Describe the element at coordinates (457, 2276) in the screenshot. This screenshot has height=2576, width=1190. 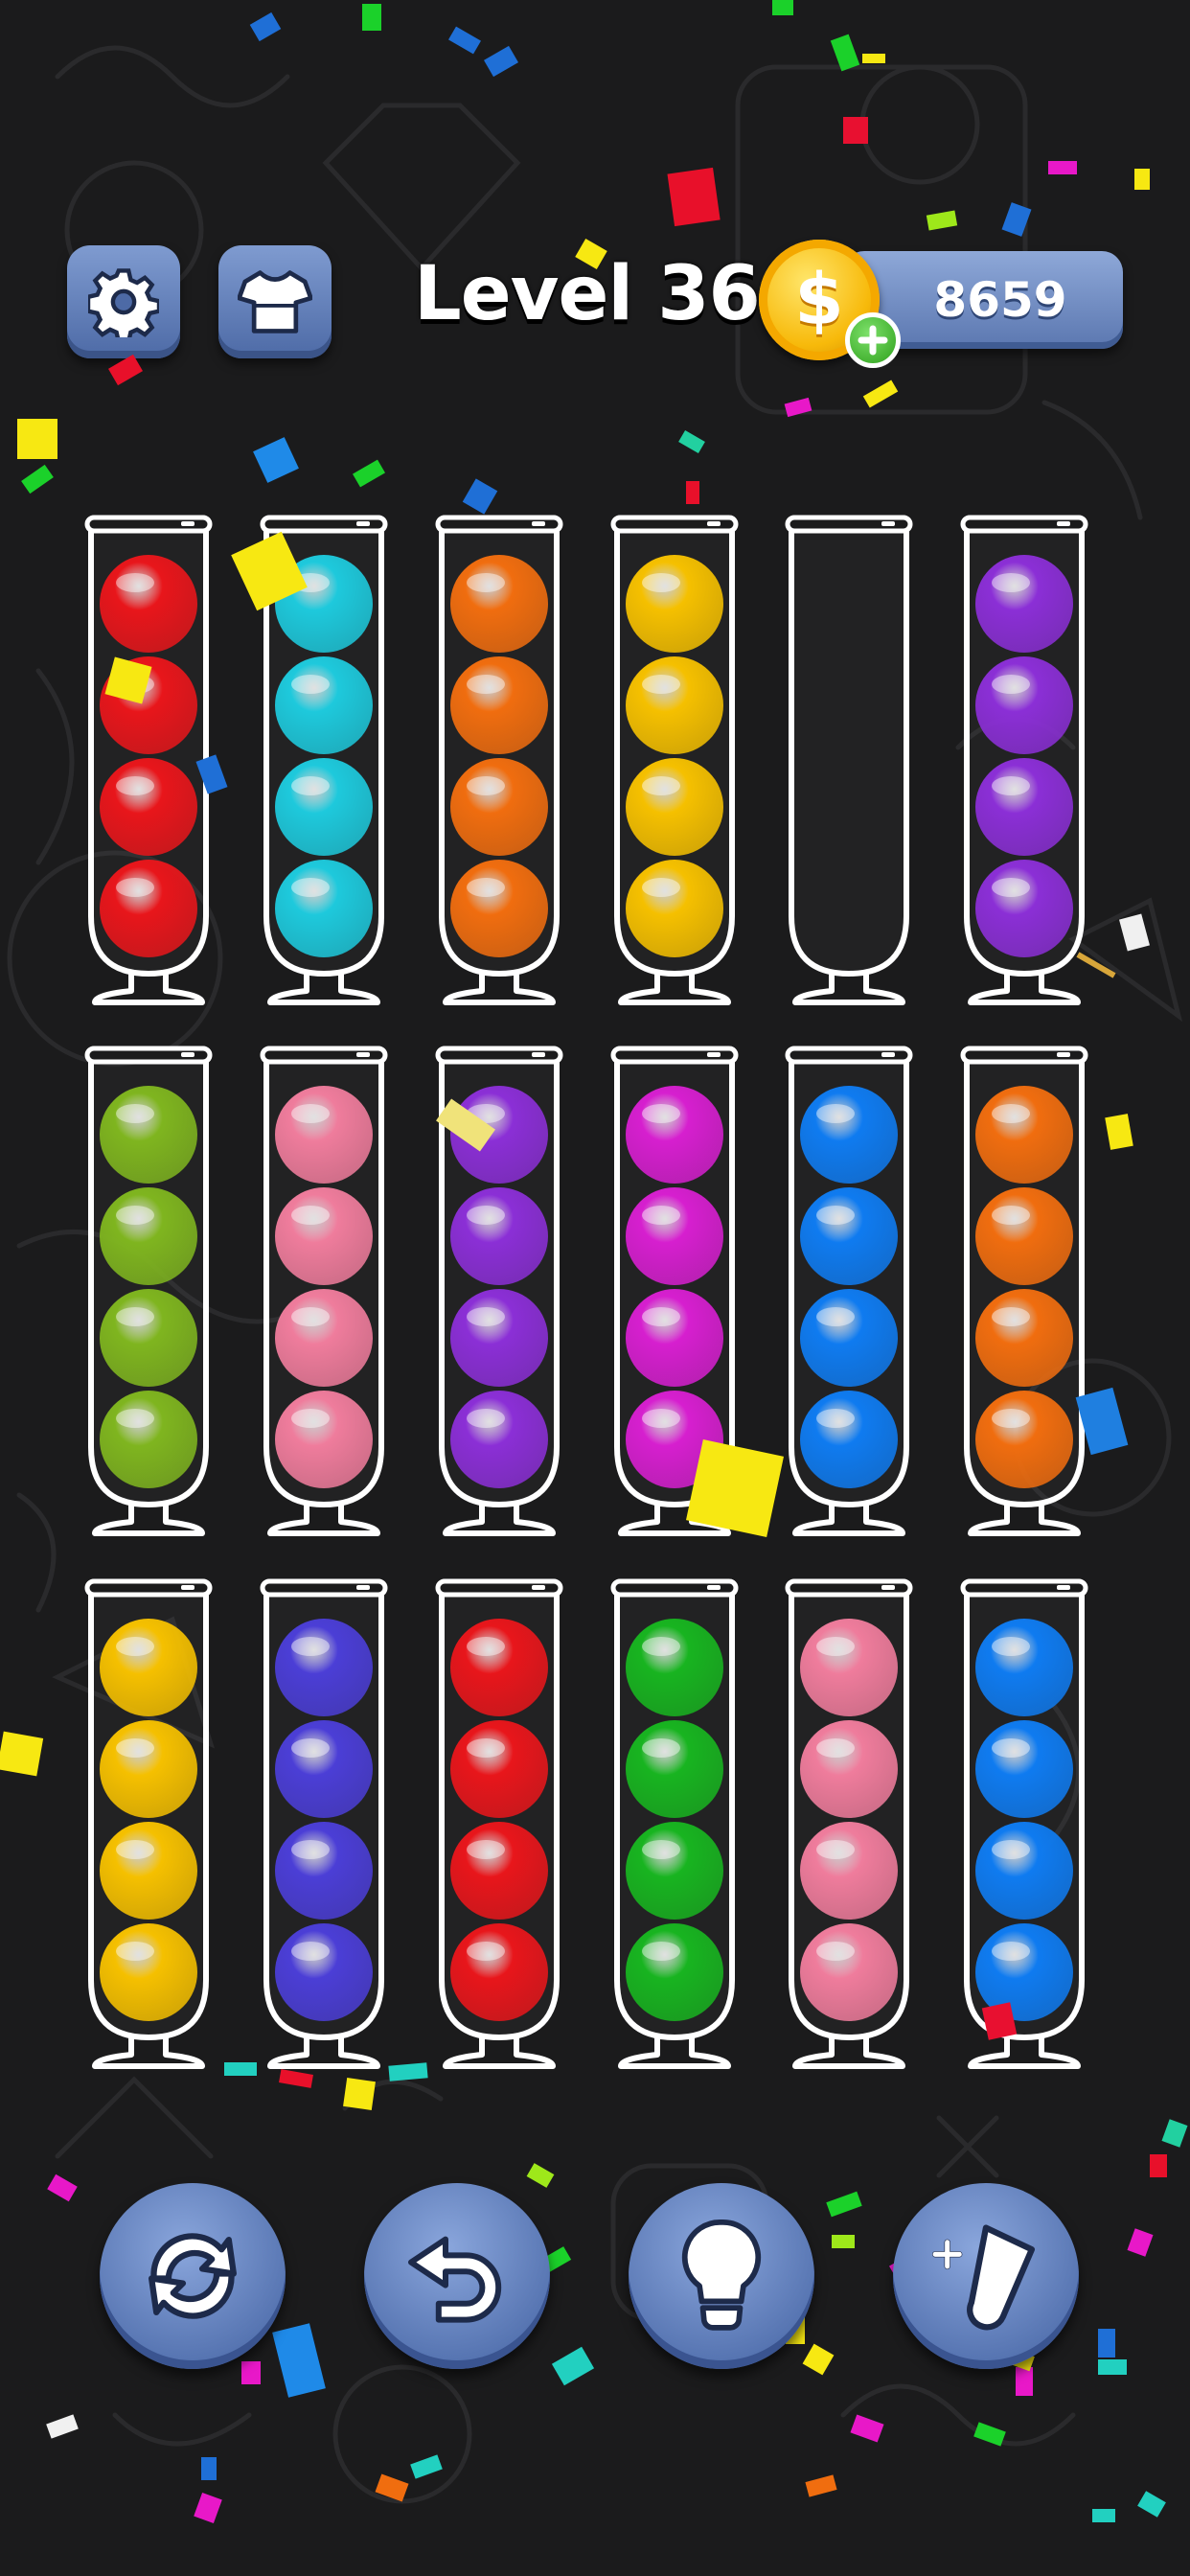
I see `undo-button` at that location.